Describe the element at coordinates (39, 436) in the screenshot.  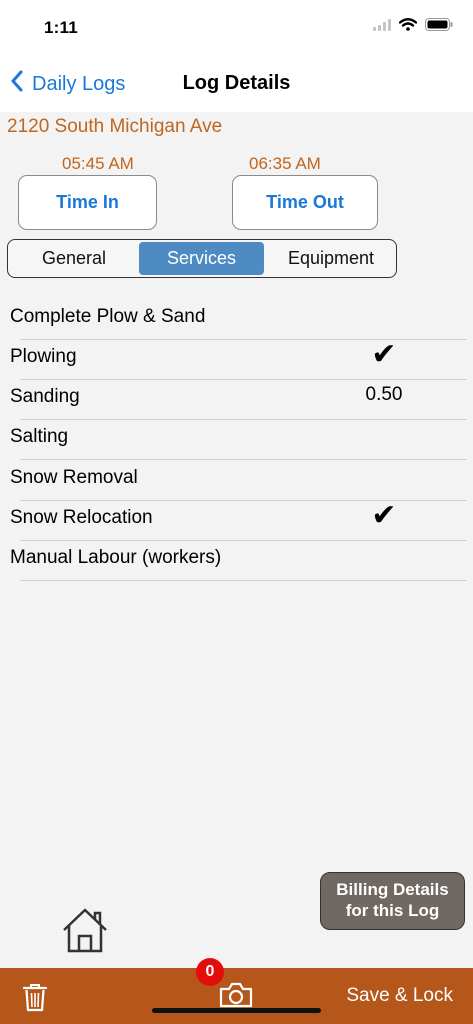
I see `service-label: Salting` at that location.